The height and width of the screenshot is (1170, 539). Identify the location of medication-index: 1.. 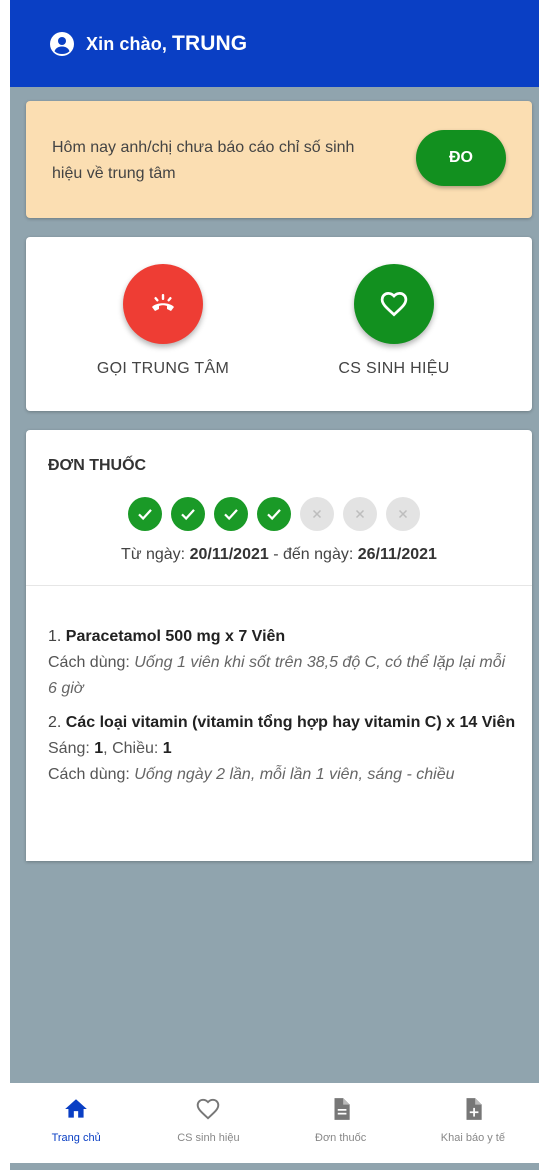
(55, 636).